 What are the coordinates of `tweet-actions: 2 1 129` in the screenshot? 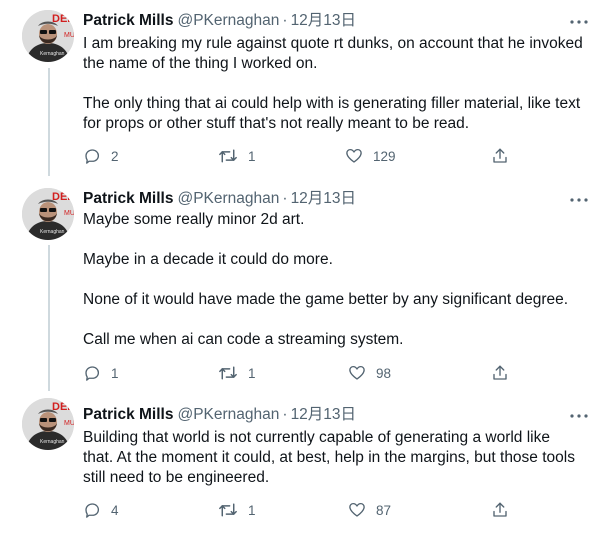 It's located at (303, 156).